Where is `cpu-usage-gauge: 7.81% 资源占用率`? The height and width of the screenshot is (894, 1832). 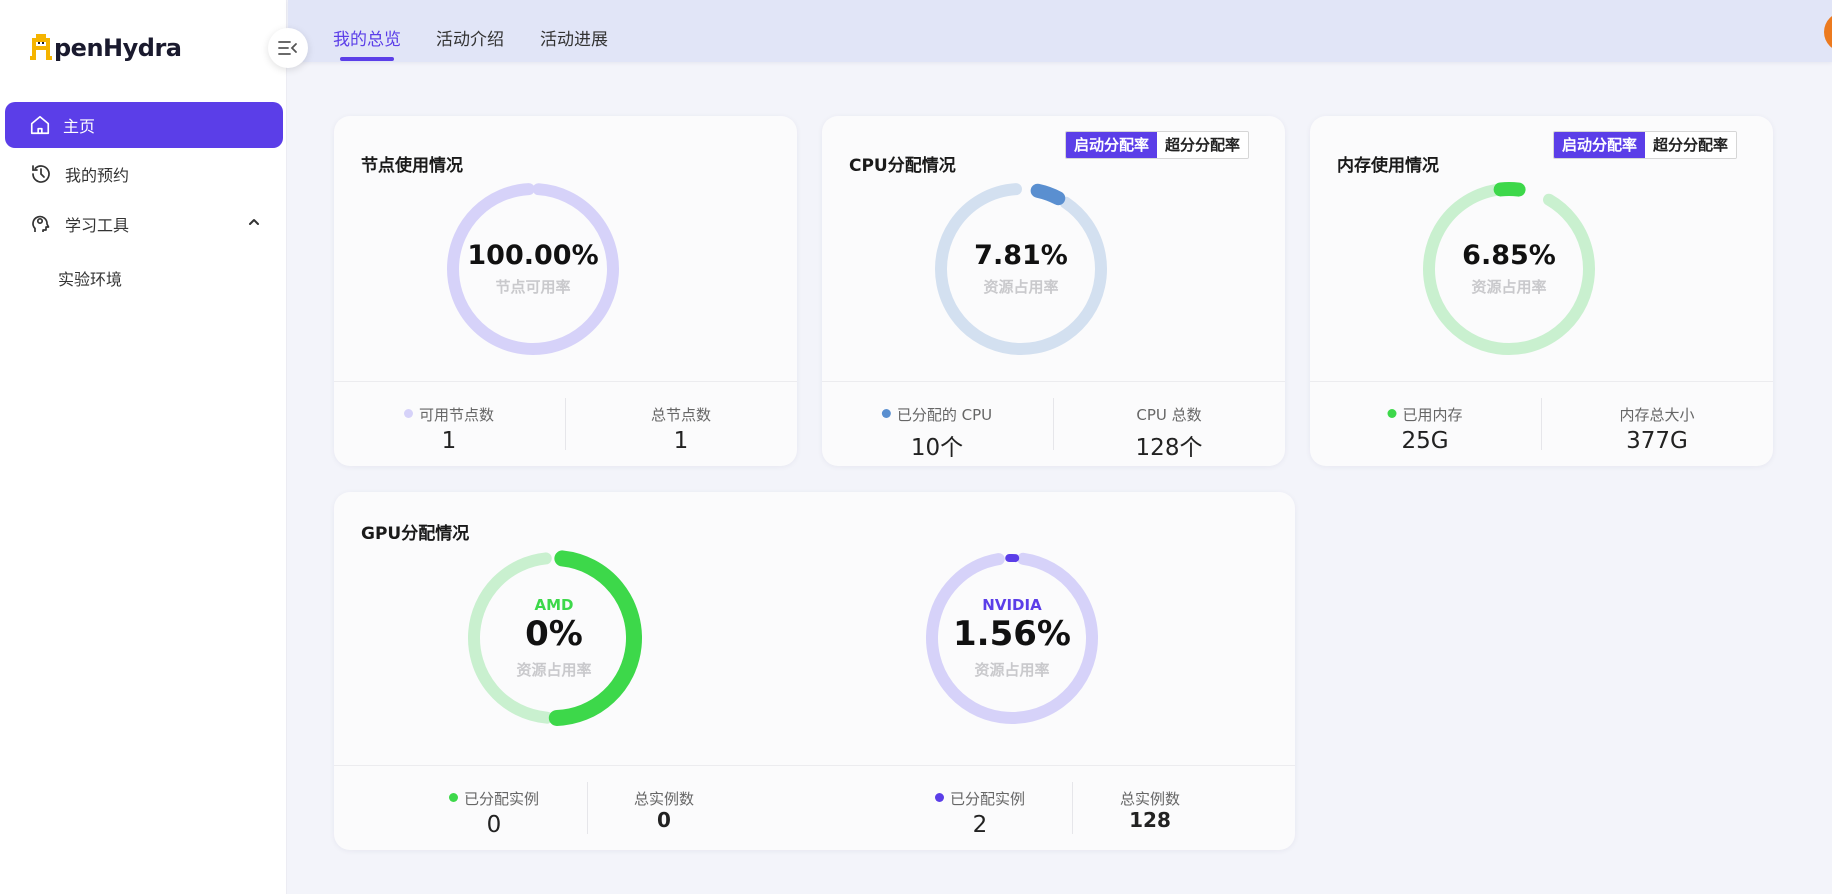
cpu-usage-gauge: 7.81% 资源占用率 is located at coordinates (1021, 269).